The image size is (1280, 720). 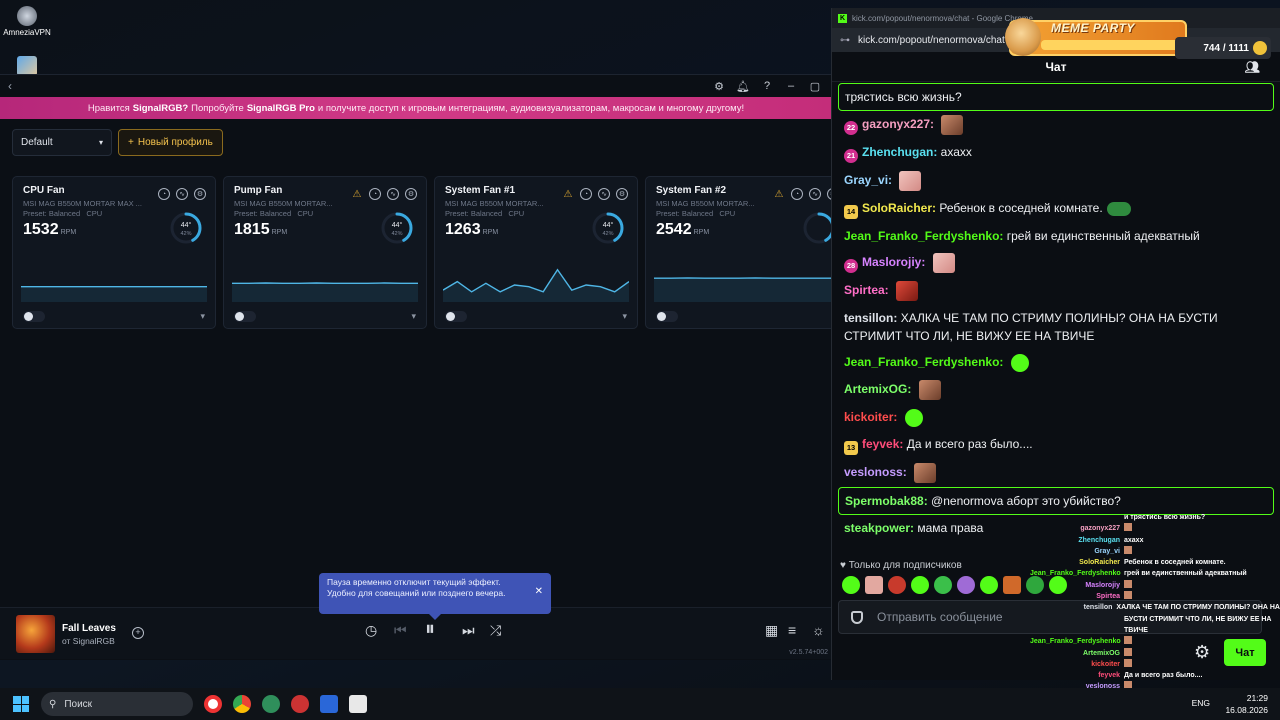 What do you see at coordinates (21, 704) in the screenshot?
I see `windows-start-icon` at bounding box center [21, 704].